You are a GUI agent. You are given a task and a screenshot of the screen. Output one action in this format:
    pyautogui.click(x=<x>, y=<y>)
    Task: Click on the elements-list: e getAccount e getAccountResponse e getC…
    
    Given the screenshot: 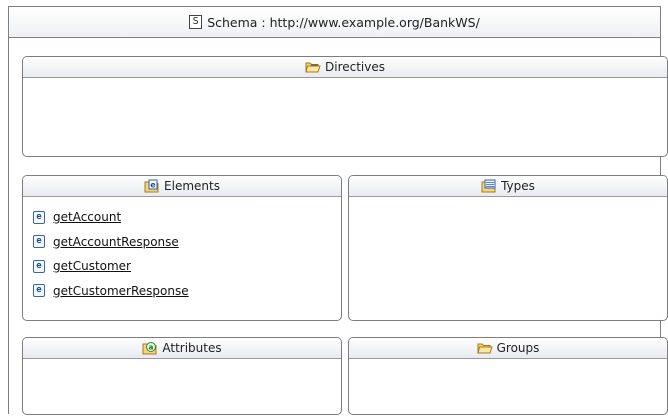 What is the action you would take?
    pyautogui.click(x=182, y=250)
    